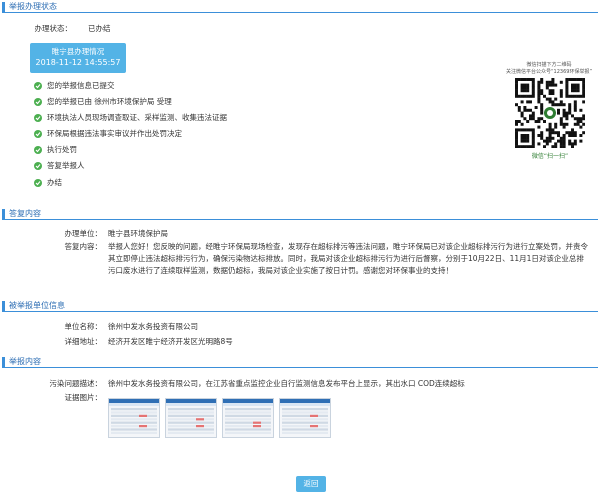 The image size is (600, 500). Describe the element at coordinates (549, 72) in the screenshot. I see `qr-caption-2: 关注微信平台公众号“12369环保举报”` at that location.